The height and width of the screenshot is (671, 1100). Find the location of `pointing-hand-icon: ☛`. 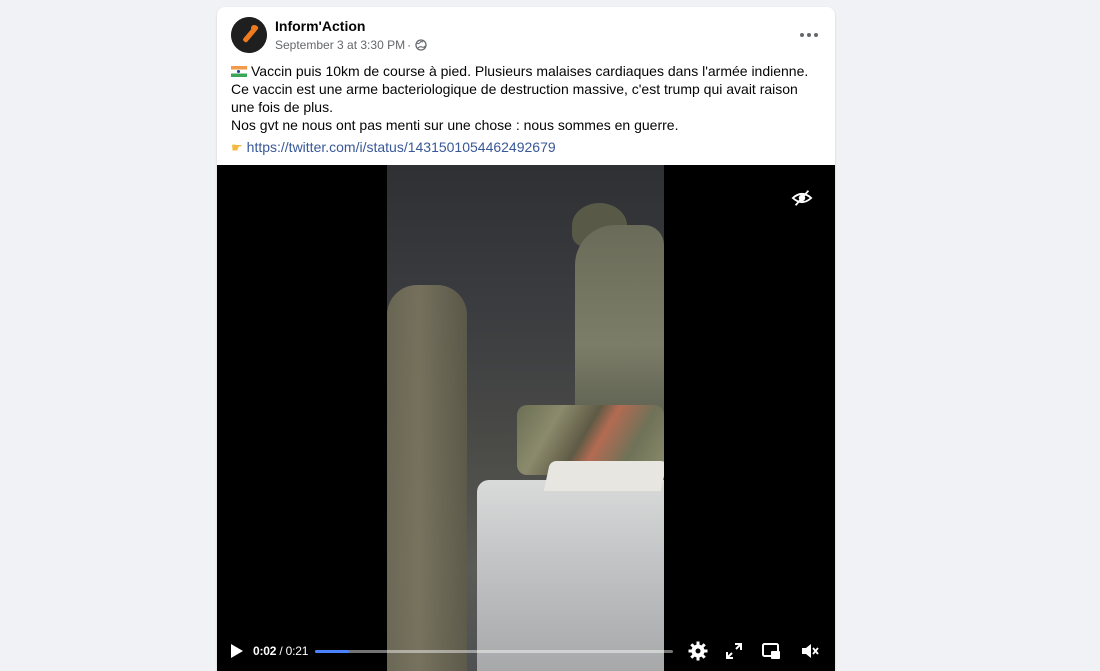

pointing-hand-icon: ☛ is located at coordinates (237, 147).